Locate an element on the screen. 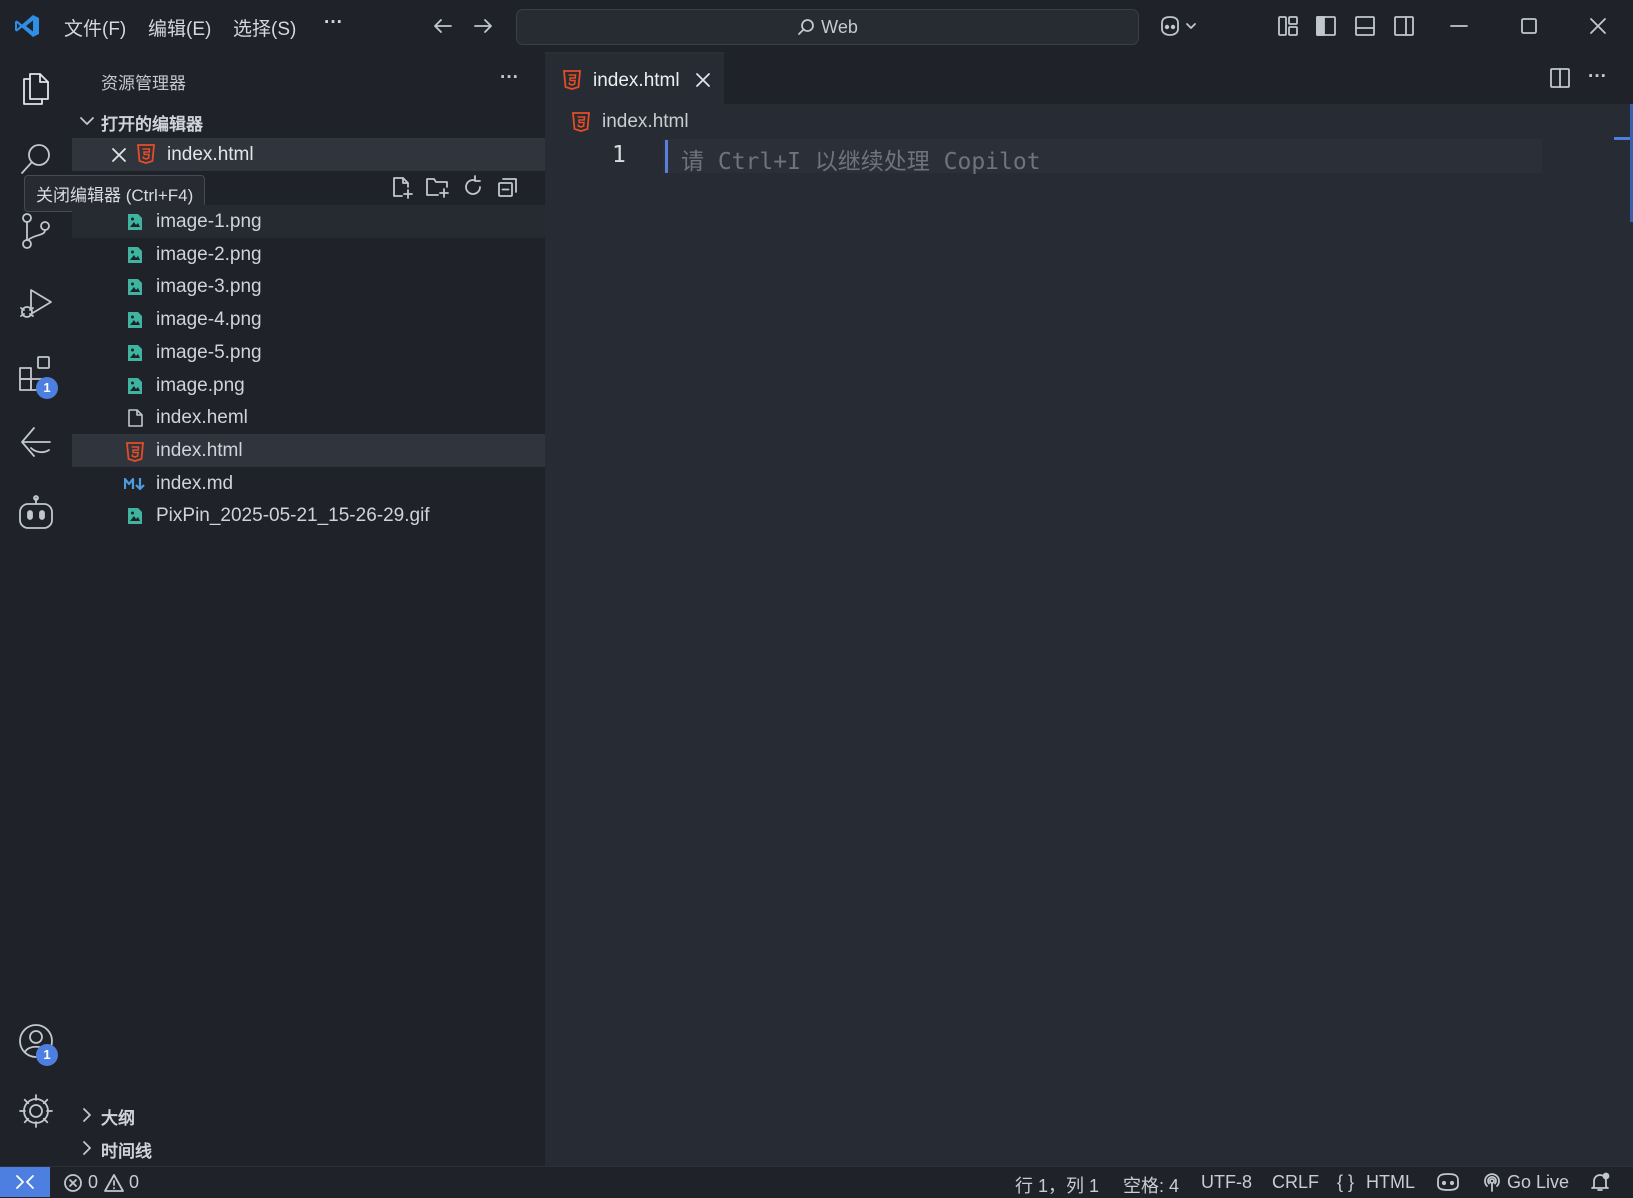 This screenshot has width=1633, height=1198. minimize-icon is located at coordinates (1459, 26).